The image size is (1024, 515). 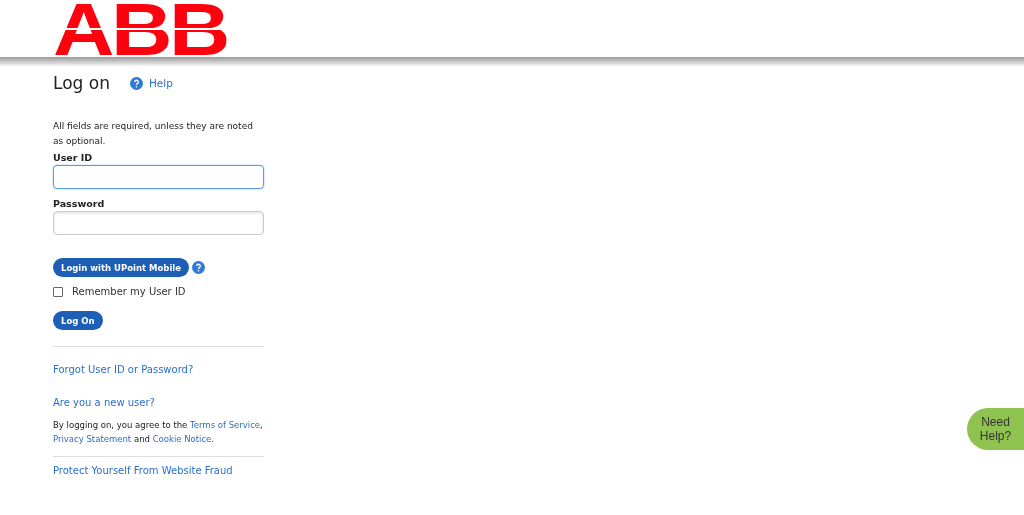 What do you see at coordinates (160, 83) in the screenshot?
I see `help-link: Help` at bounding box center [160, 83].